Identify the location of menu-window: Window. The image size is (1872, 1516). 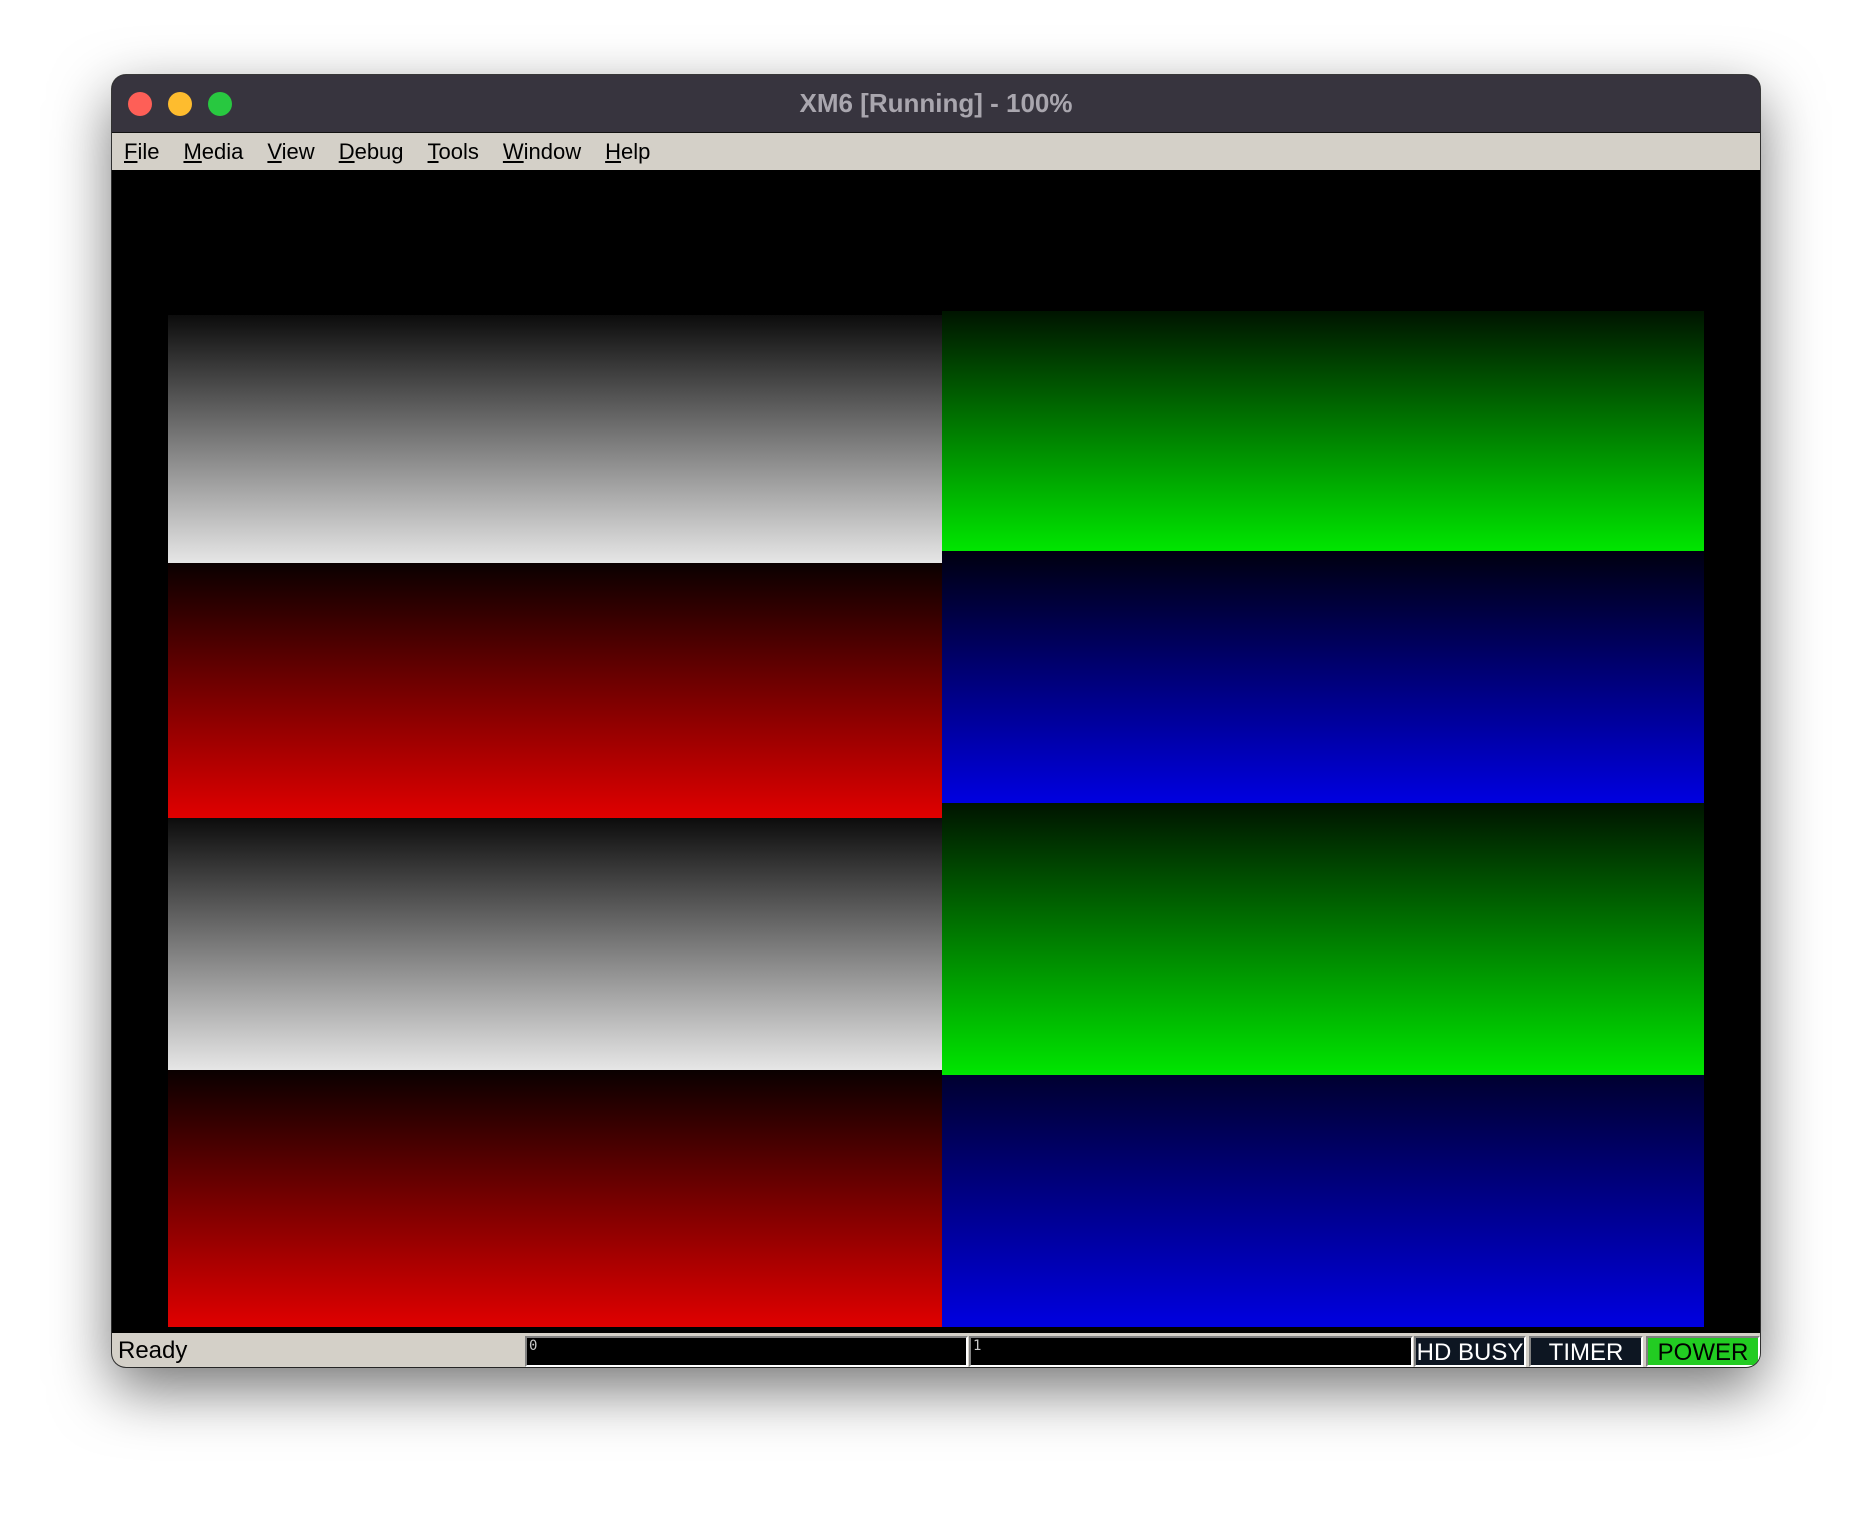
(542, 152).